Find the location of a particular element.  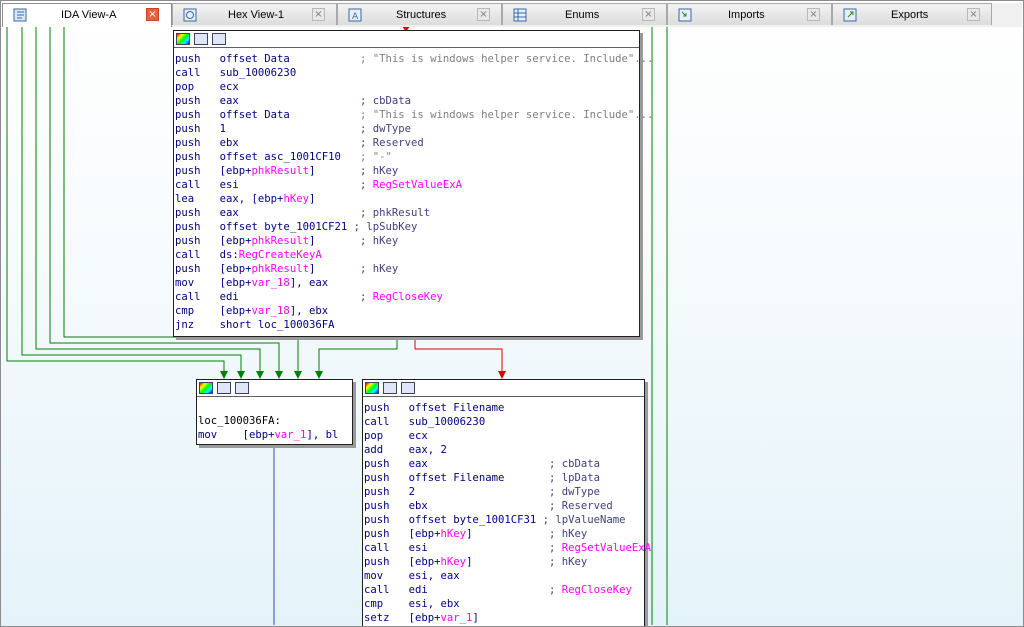

asm-operand: [ebp+var_1], bl is located at coordinates (290, 435).